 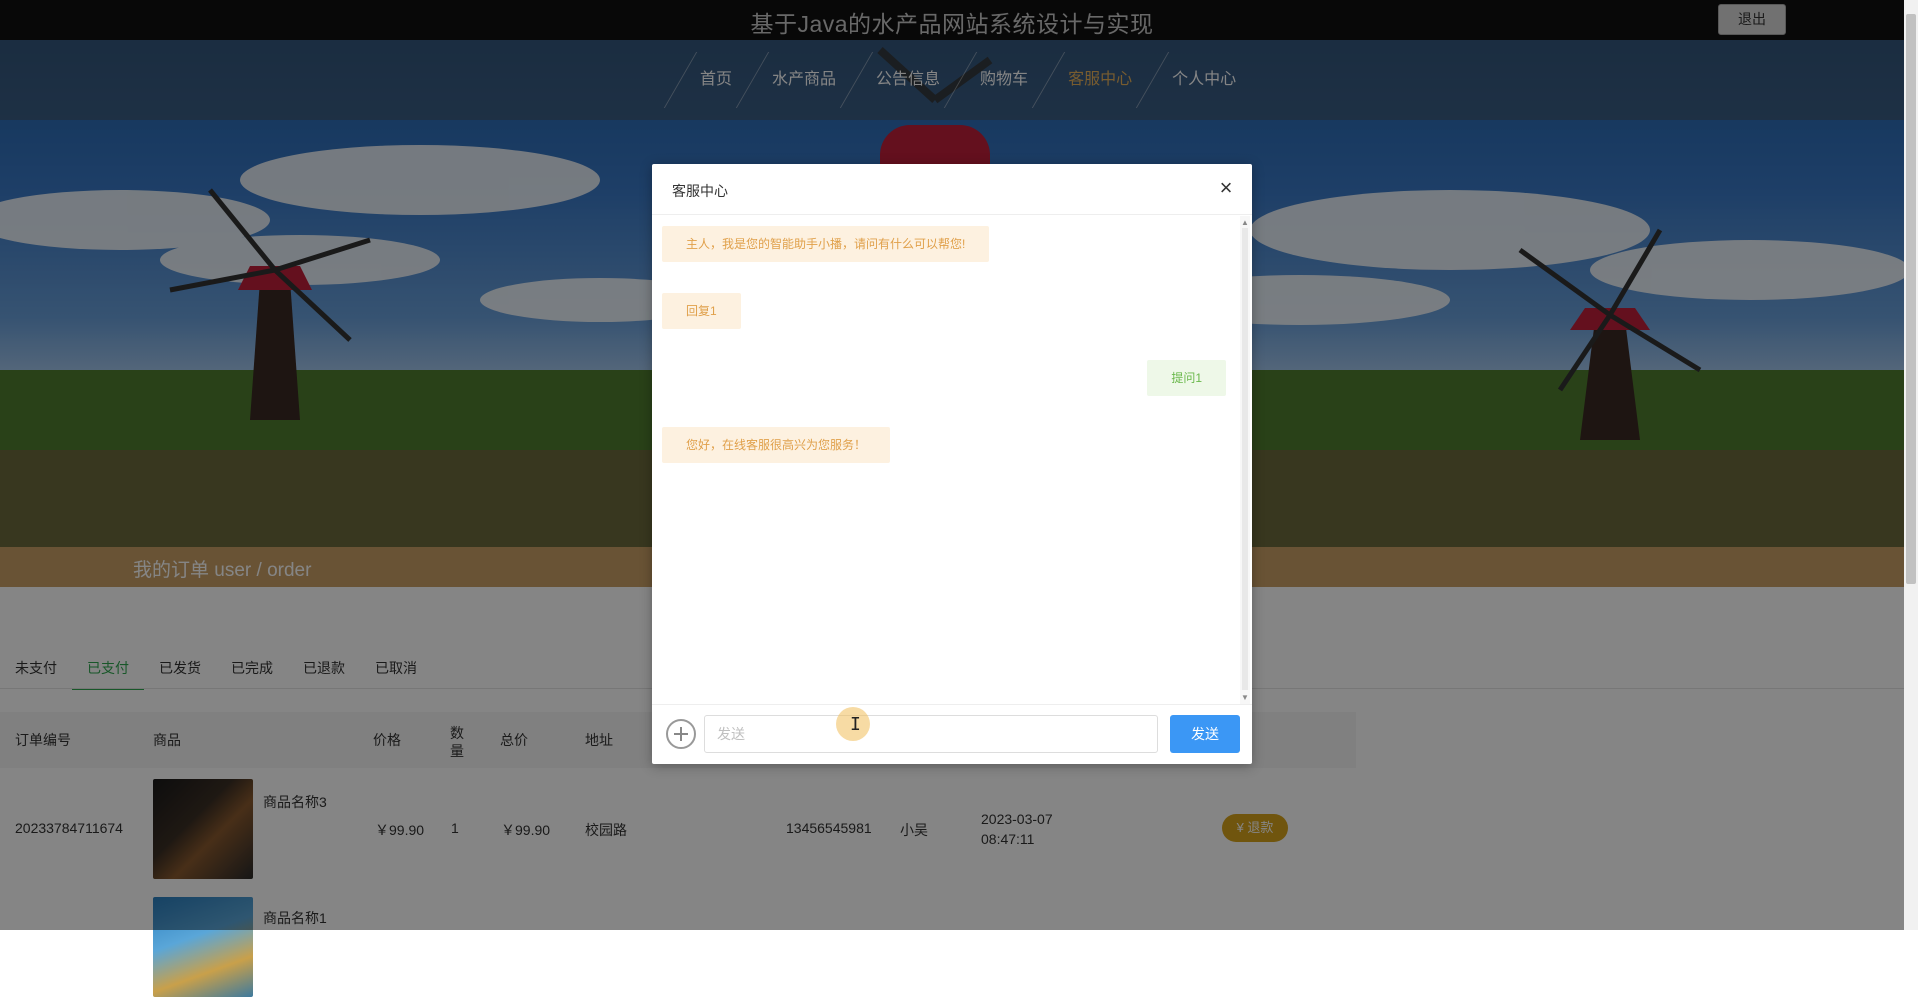 I want to click on chat-message-user: 提问1, so click(x=1186, y=378).